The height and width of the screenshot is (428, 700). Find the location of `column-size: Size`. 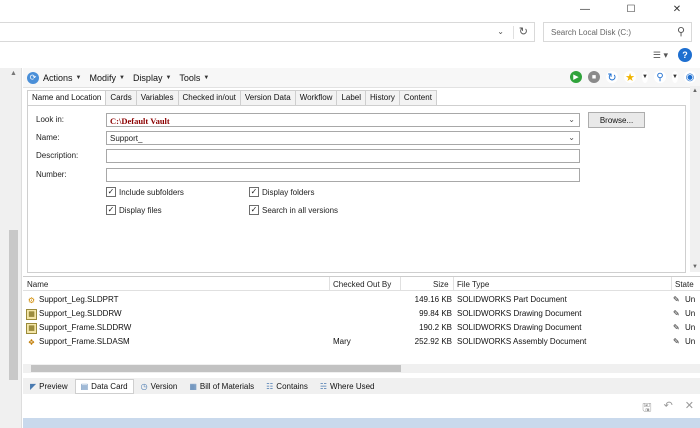

column-size: Size is located at coordinates (441, 284).